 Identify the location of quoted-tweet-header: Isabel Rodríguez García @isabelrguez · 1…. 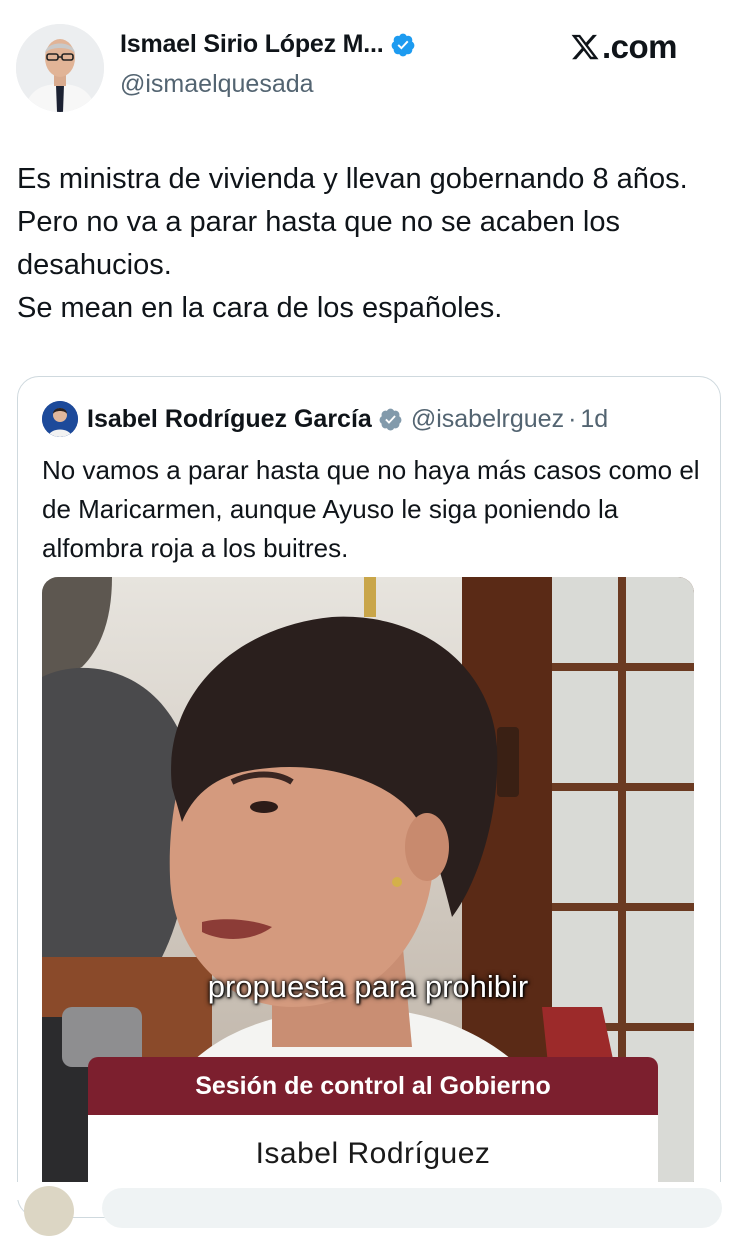
(325, 419).